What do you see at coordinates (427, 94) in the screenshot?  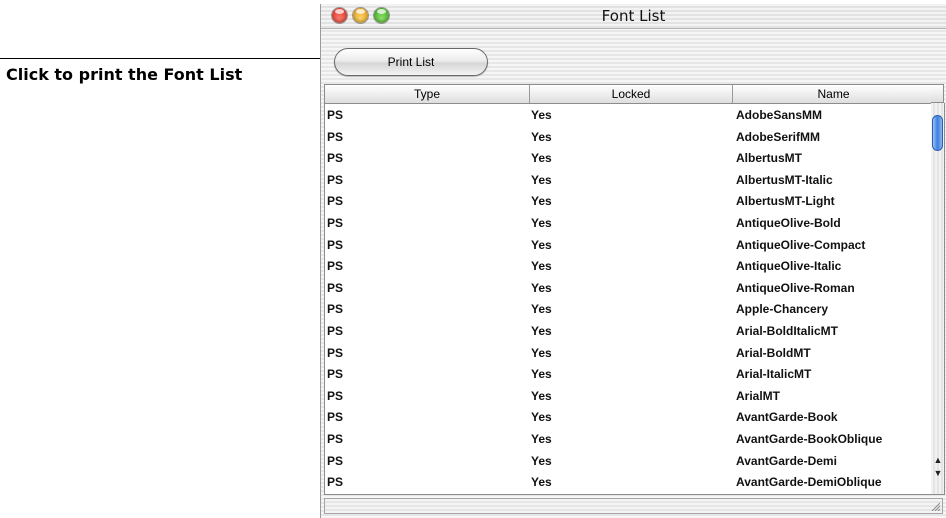 I see `column-header-type: Type` at bounding box center [427, 94].